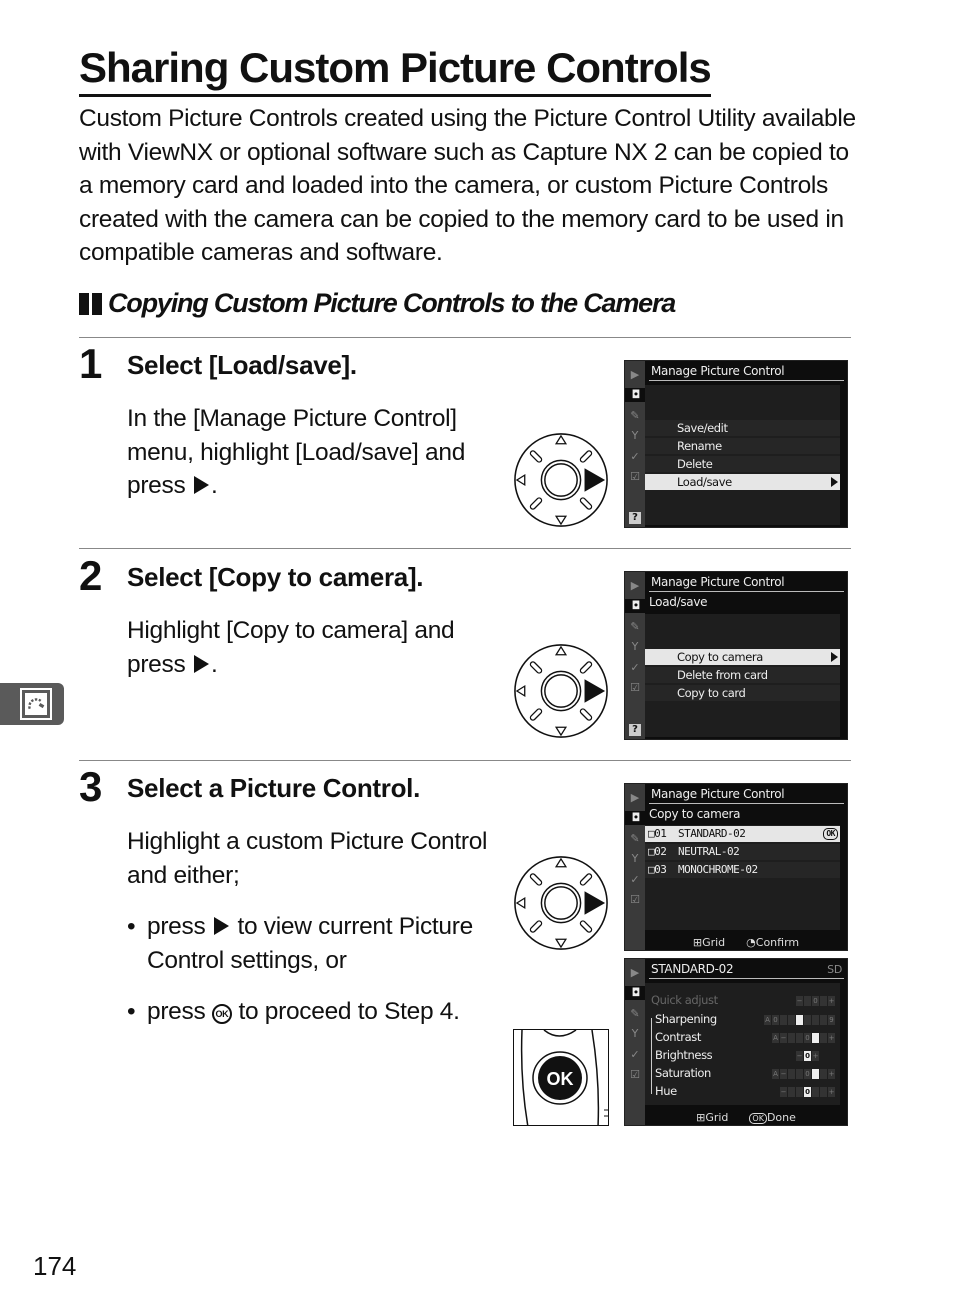  What do you see at coordinates (678, 1037) in the screenshot?
I see `setting-label: Contrast` at bounding box center [678, 1037].